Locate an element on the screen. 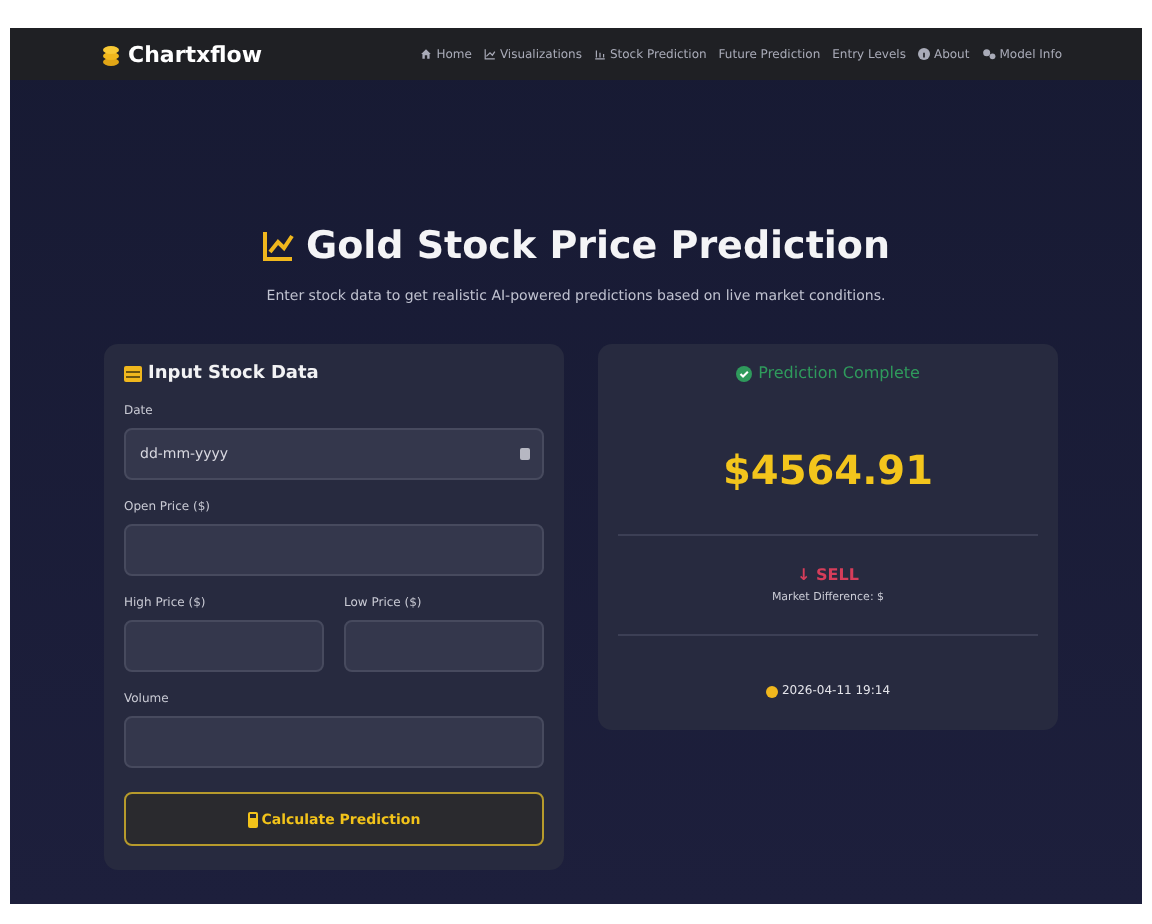 This screenshot has height=924, width=1152. predicted-price: $4564.91 is located at coordinates (827, 470).